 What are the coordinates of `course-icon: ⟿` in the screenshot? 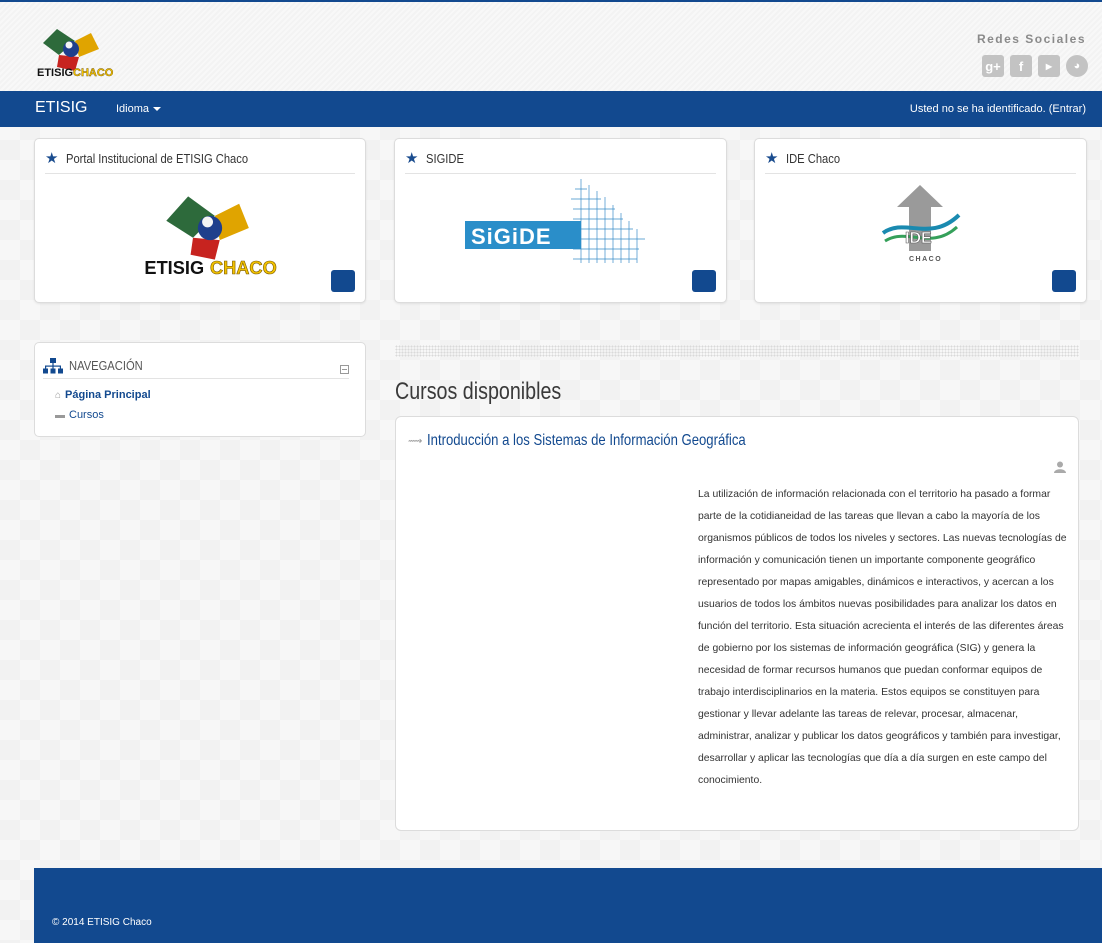 It's located at (415, 441).